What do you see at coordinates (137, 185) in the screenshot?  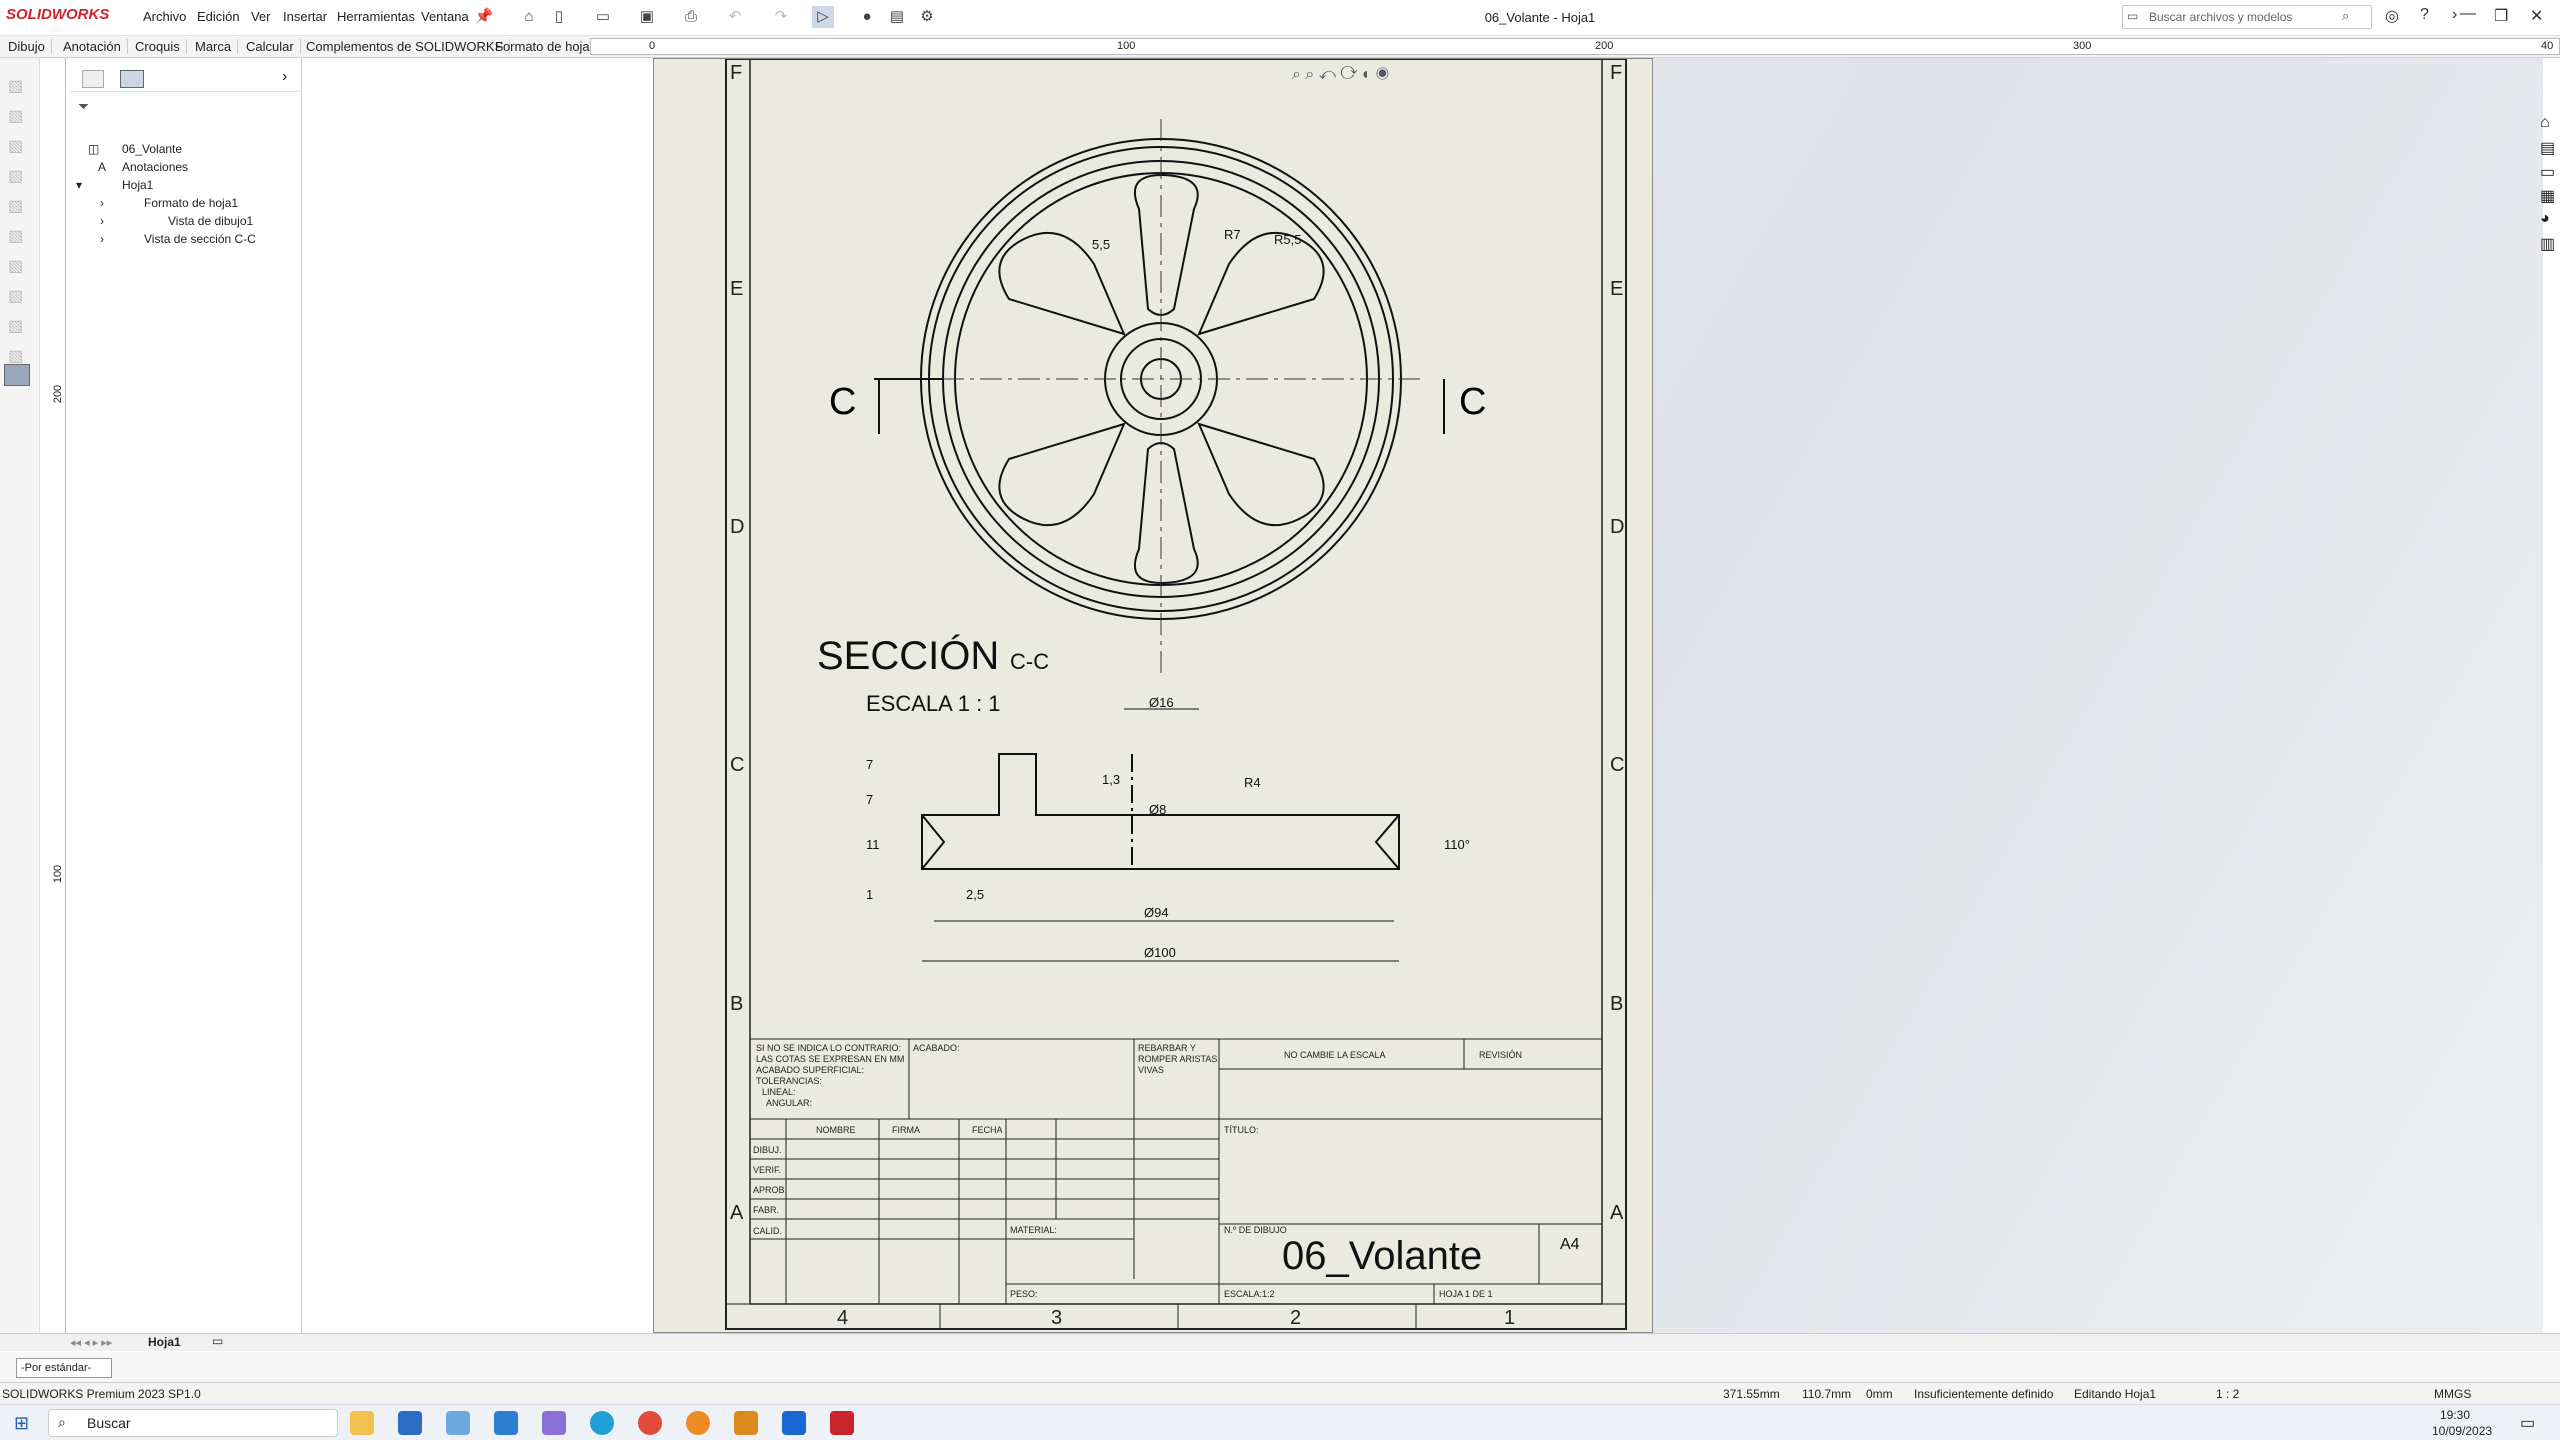 I see `tree-item-hoja1: Hoja1` at bounding box center [137, 185].